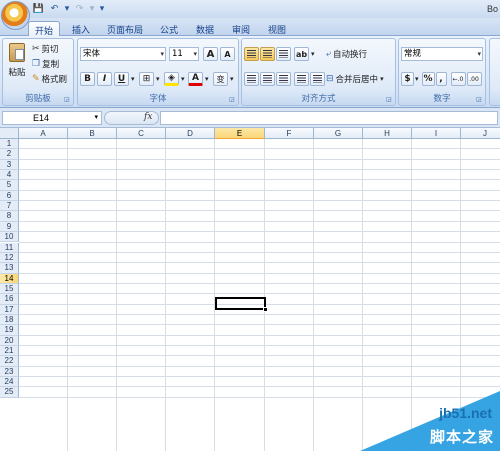 This screenshot has width=500, height=451. Describe the element at coordinates (92, 9) in the screenshot. I see `redo-dropdown-icon: ▾` at that location.